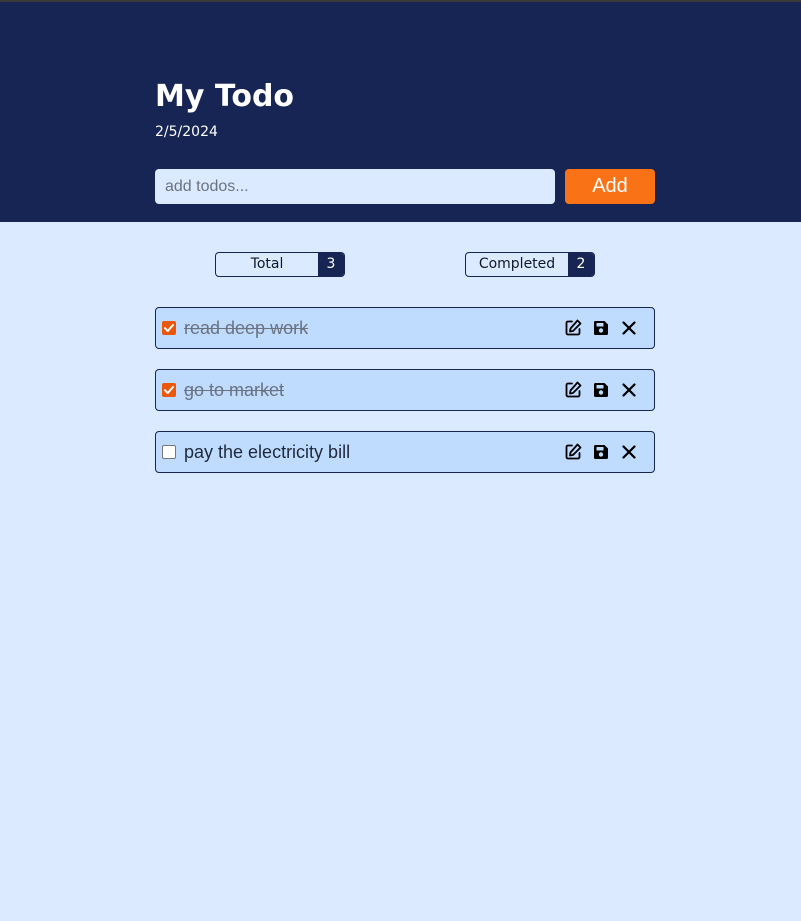 This screenshot has width=801, height=921. What do you see at coordinates (186, 132) in the screenshot?
I see `current-date: 2/5/2024` at bounding box center [186, 132].